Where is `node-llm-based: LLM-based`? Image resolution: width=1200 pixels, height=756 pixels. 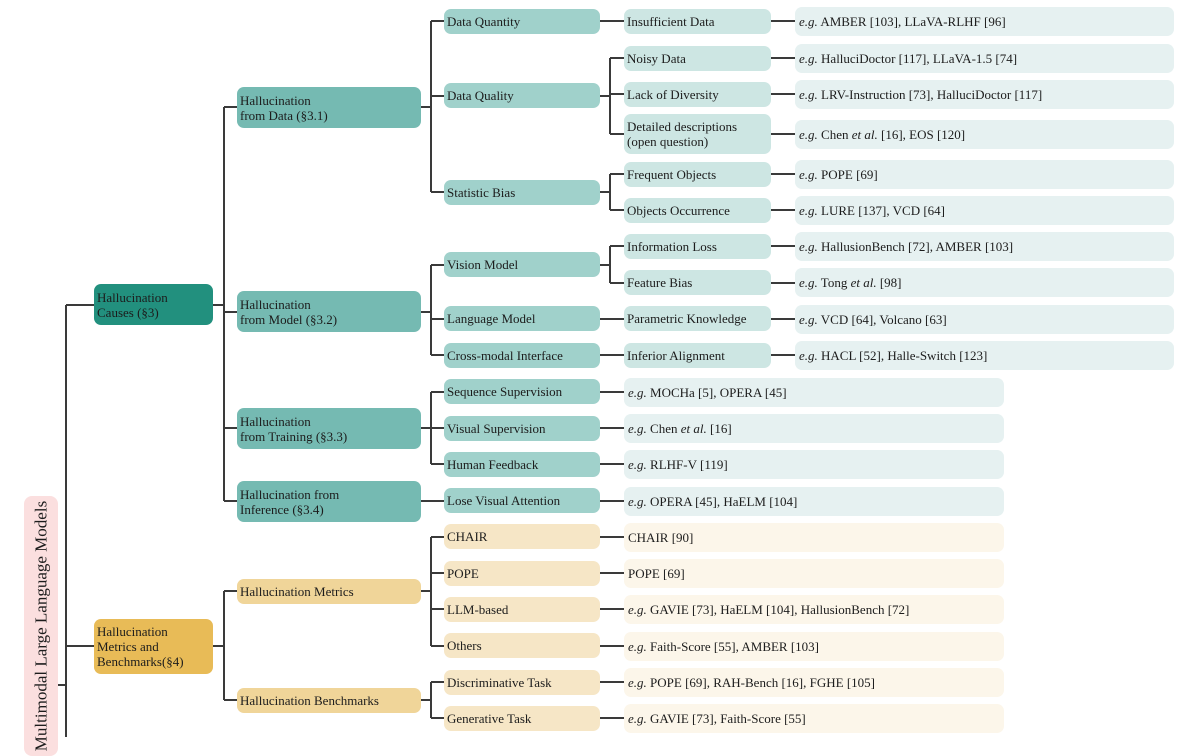 node-llm-based: LLM-based is located at coordinates (522, 609).